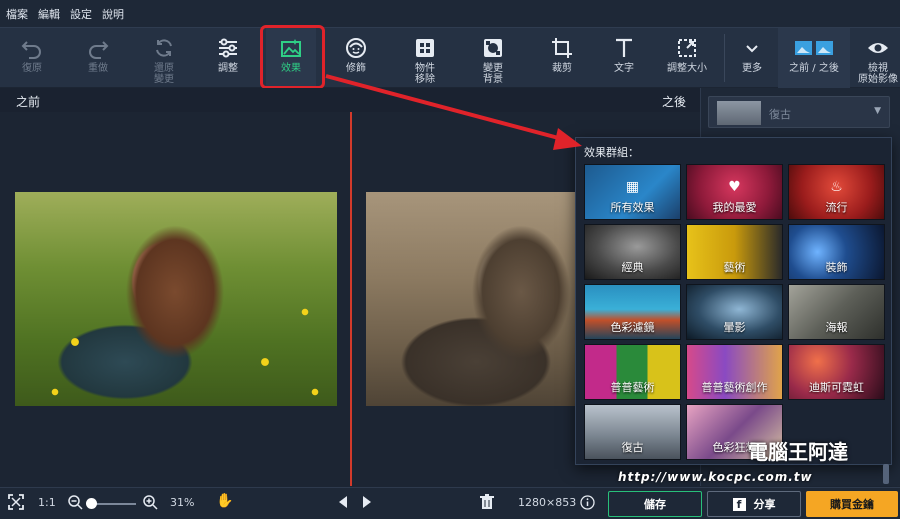 Image resolution: width=900 pixels, height=519 pixels. I want to click on redo-button: 重做, so click(98, 58).